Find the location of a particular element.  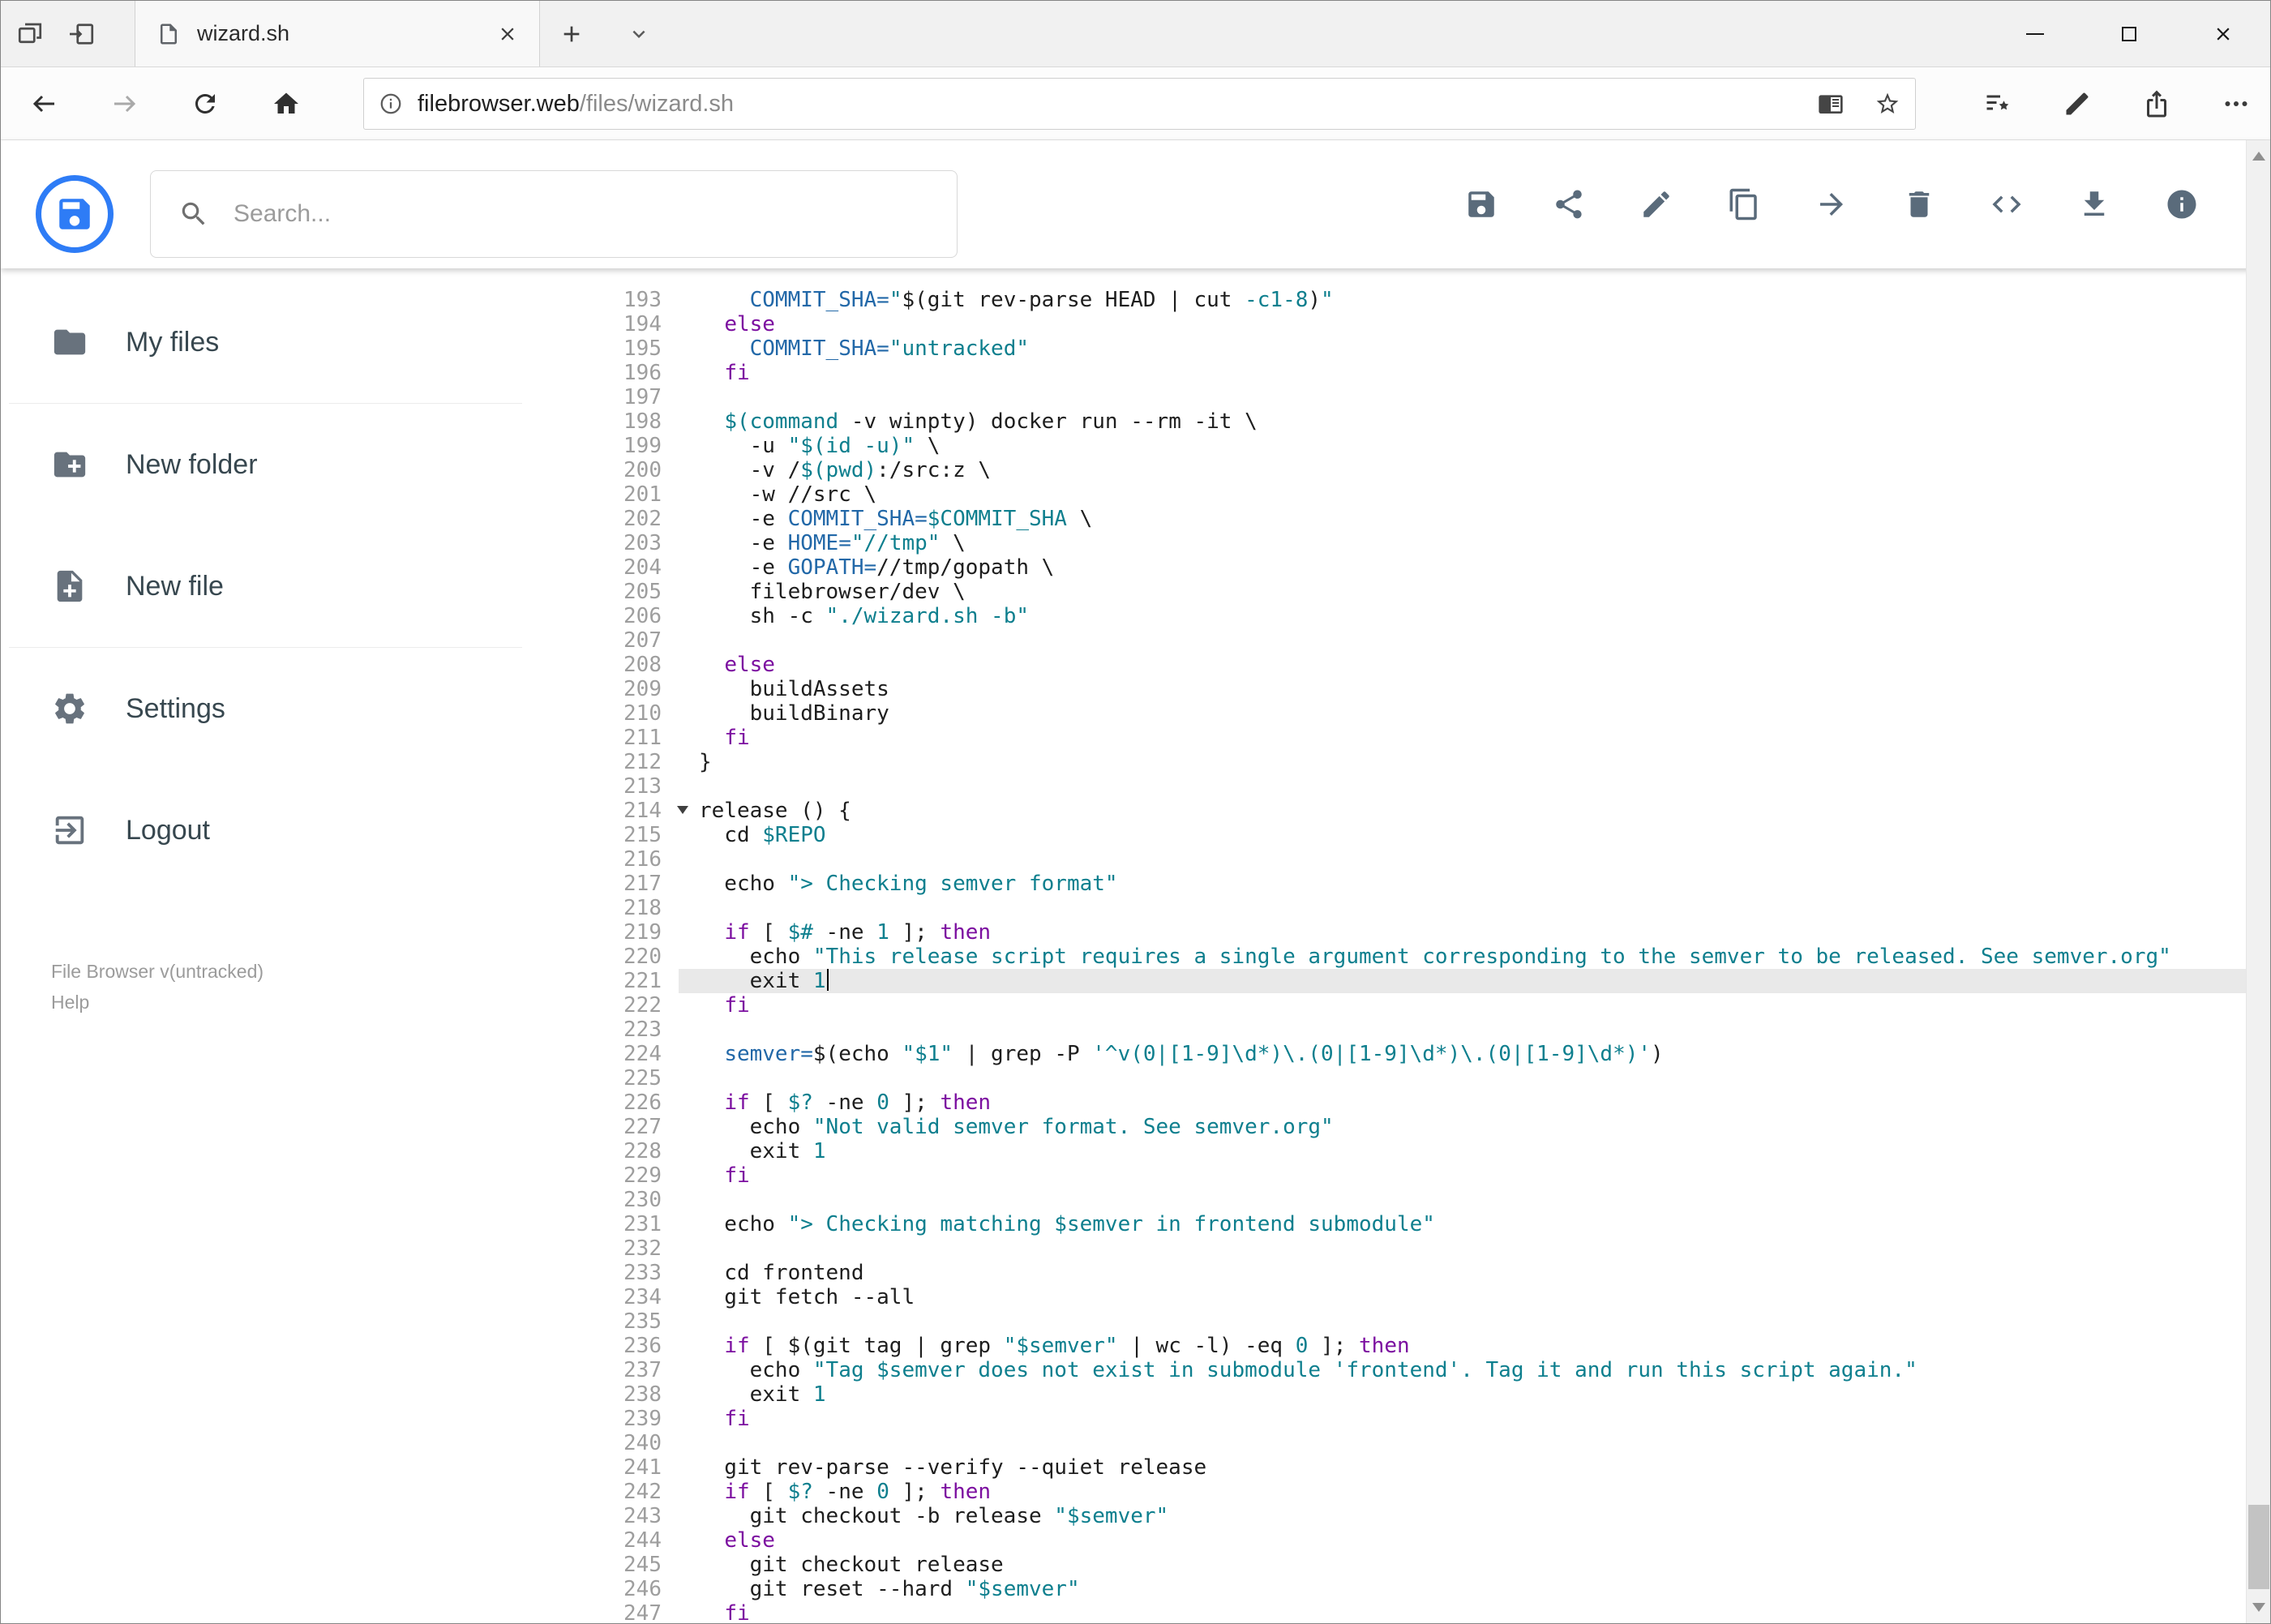

share-file-button is located at coordinates (1569, 204).